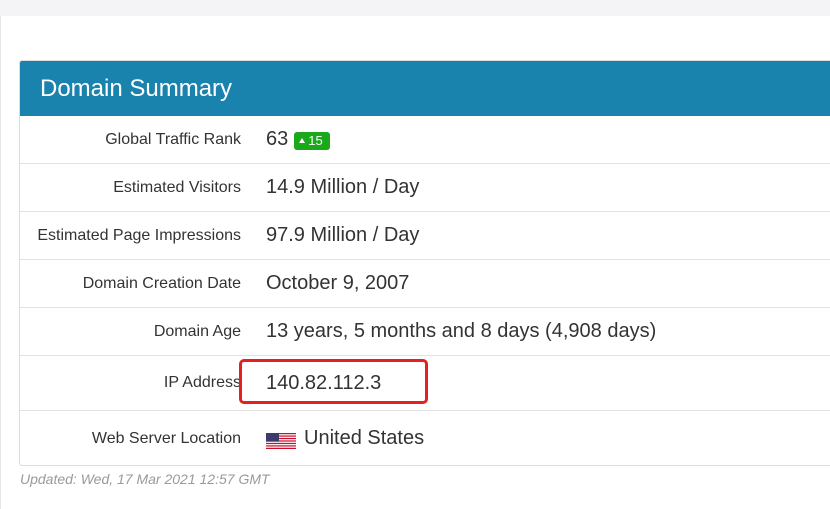 This screenshot has height=509, width=830. Describe the element at coordinates (0, 262) in the screenshot. I see `left-edge-divider` at that location.